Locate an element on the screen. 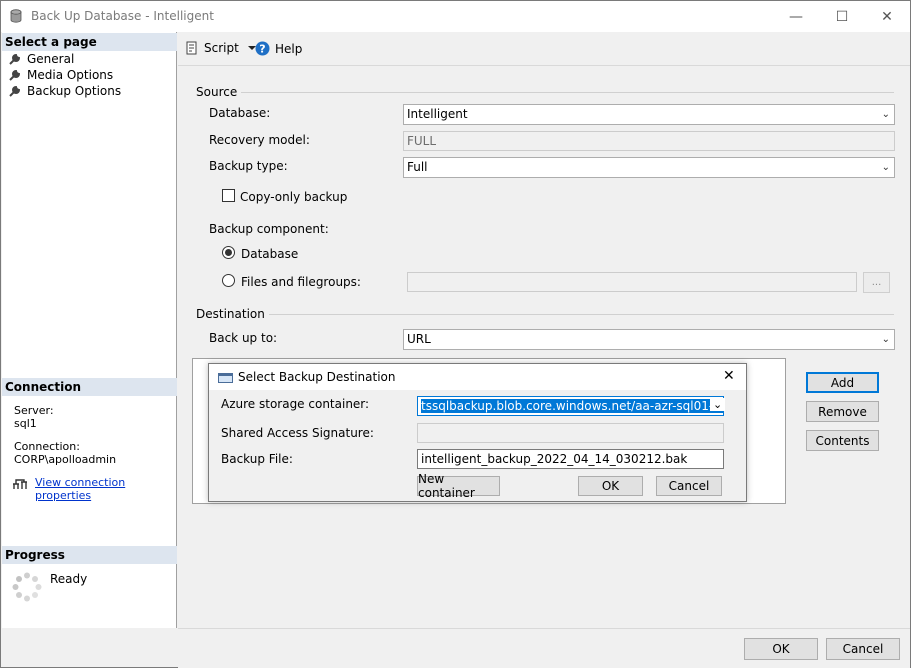 This screenshot has width=911, height=668. ok-button: OK is located at coordinates (781, 649).